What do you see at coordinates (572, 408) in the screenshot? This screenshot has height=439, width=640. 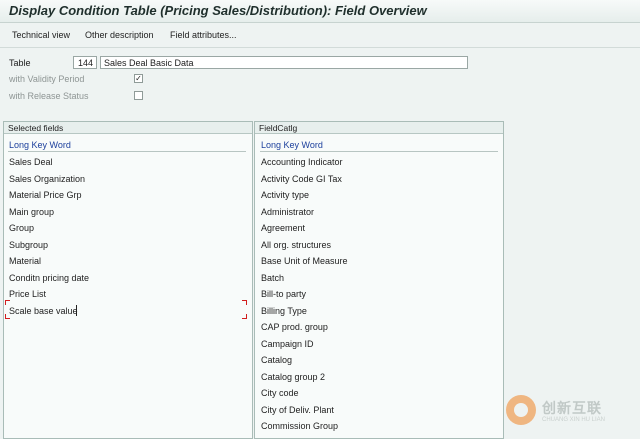 I see `watermark-text: 创新互联` at bounding box center [572, 408].